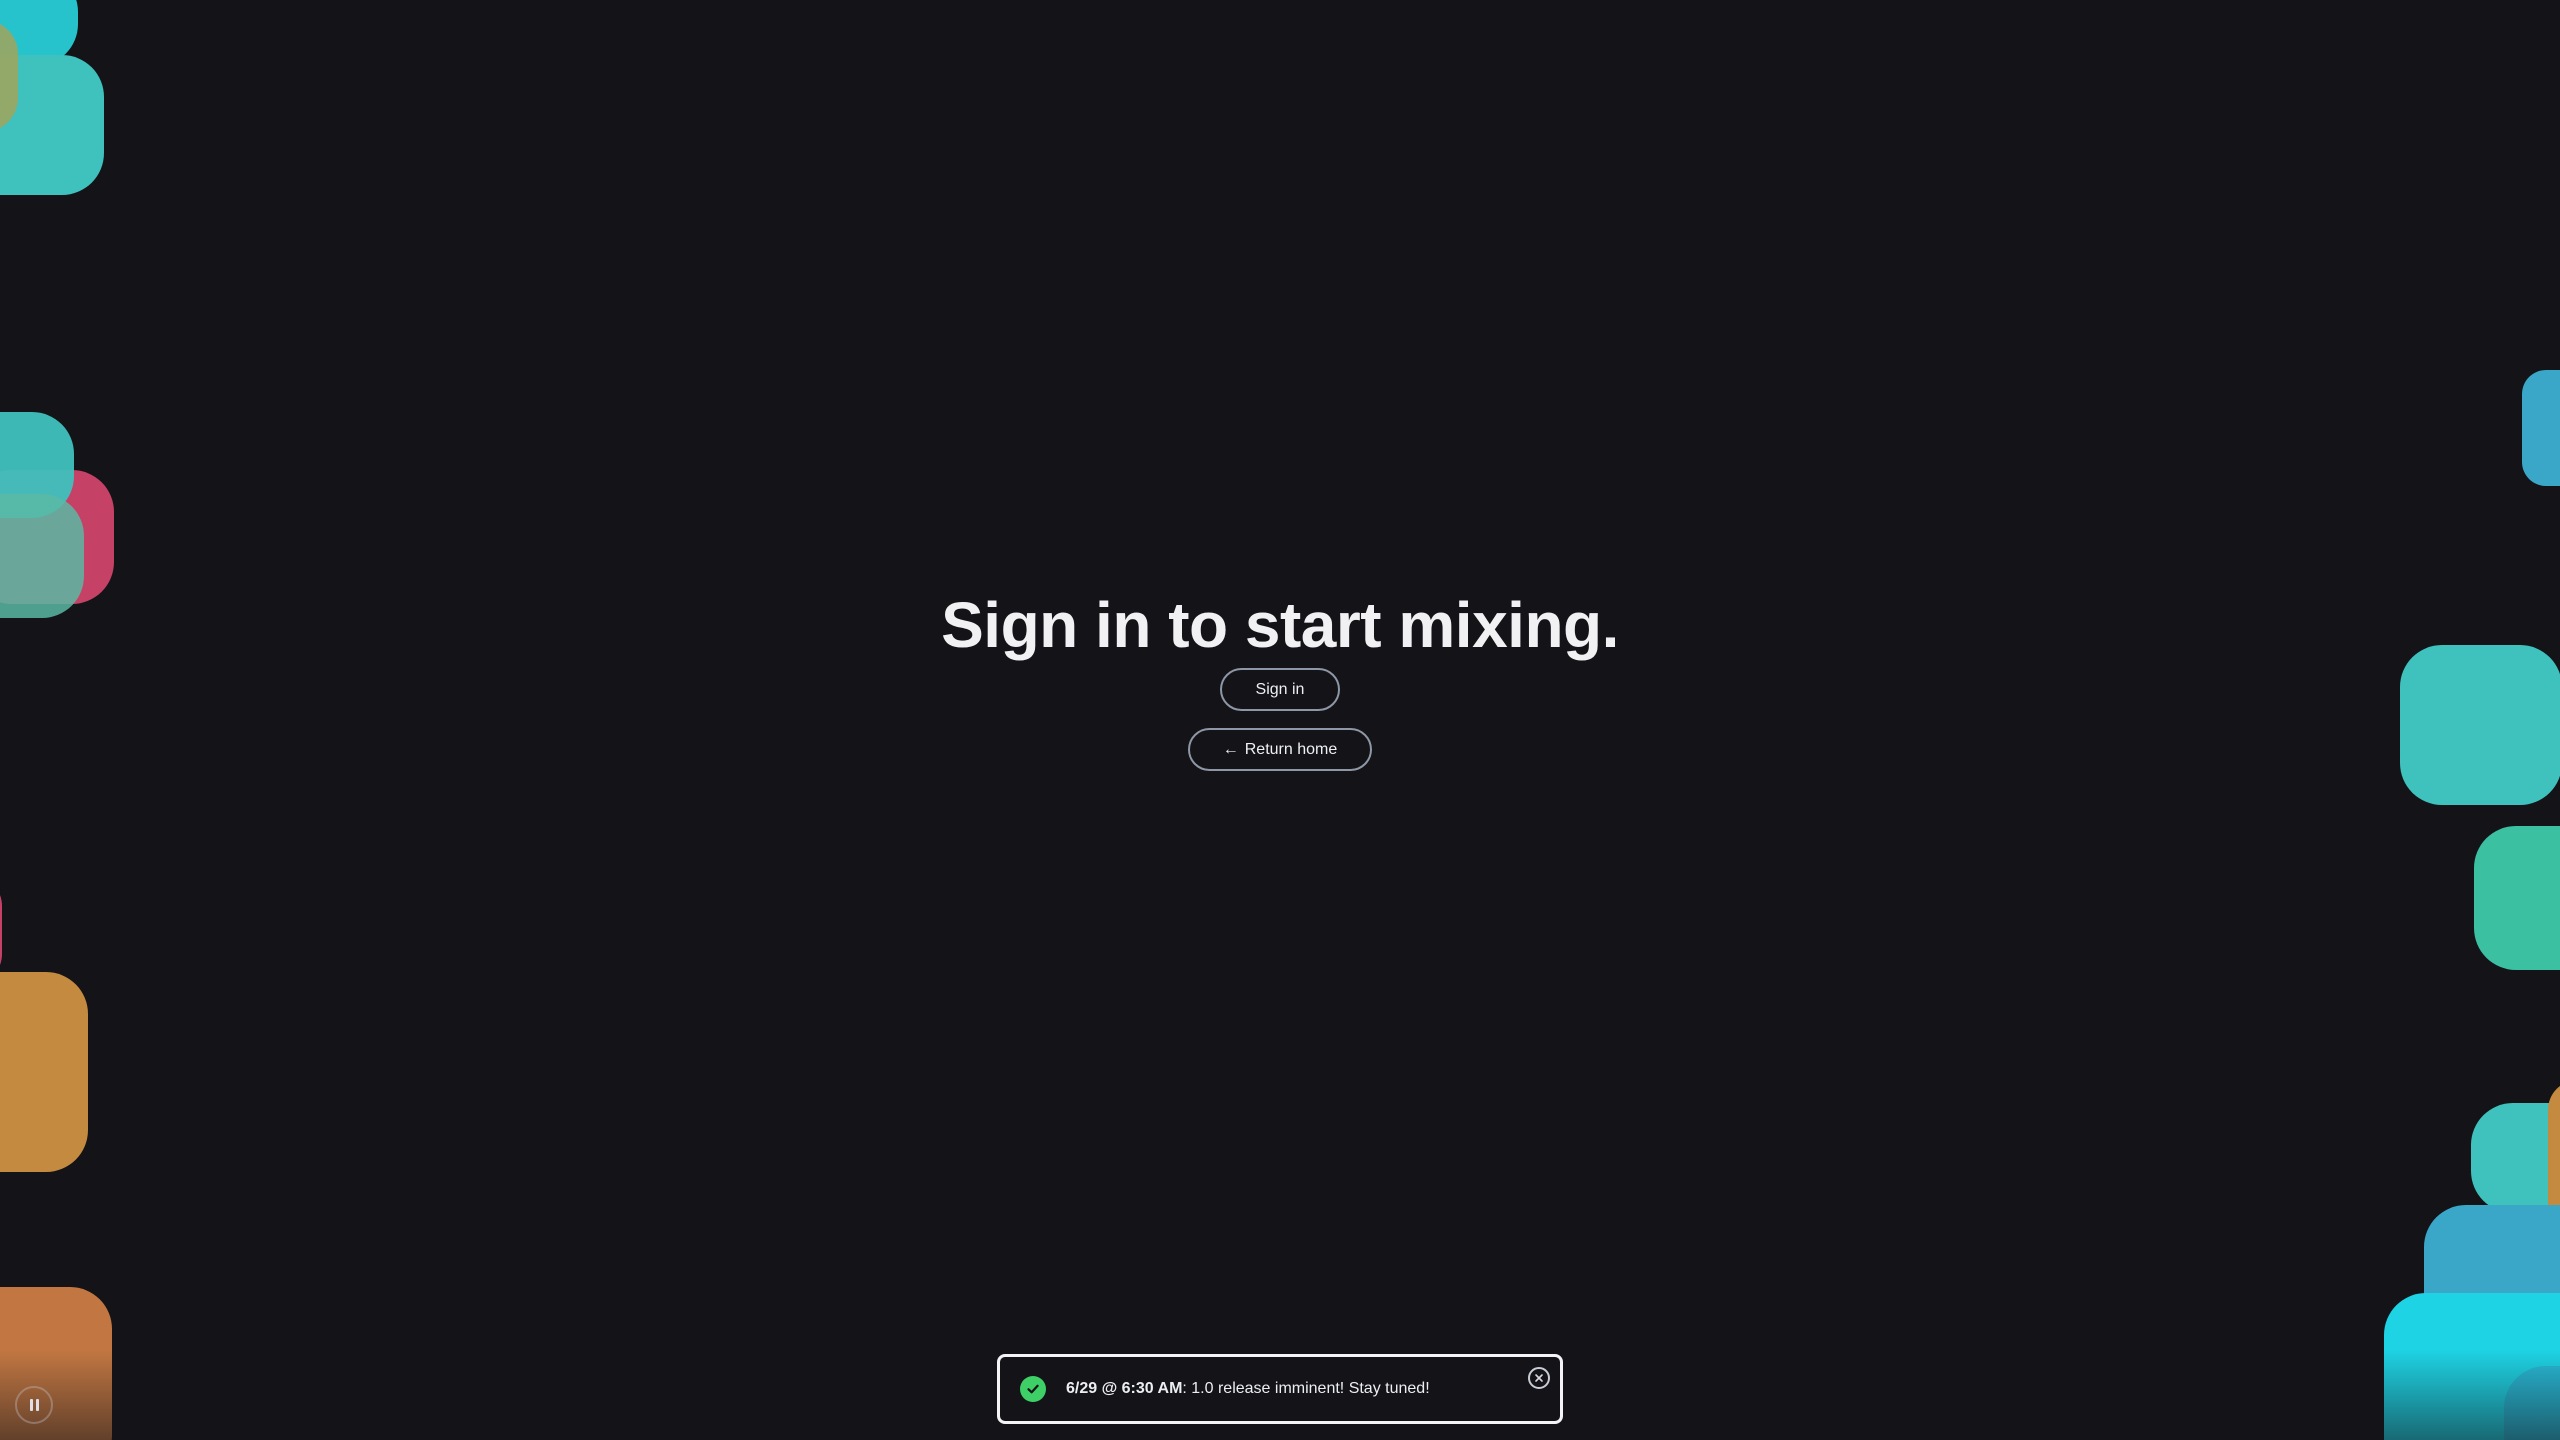 Image resolution: width=2560 pixels, height=1440 pixels. I want to click on arrow-left-icon: ←, so click(1230, 749).